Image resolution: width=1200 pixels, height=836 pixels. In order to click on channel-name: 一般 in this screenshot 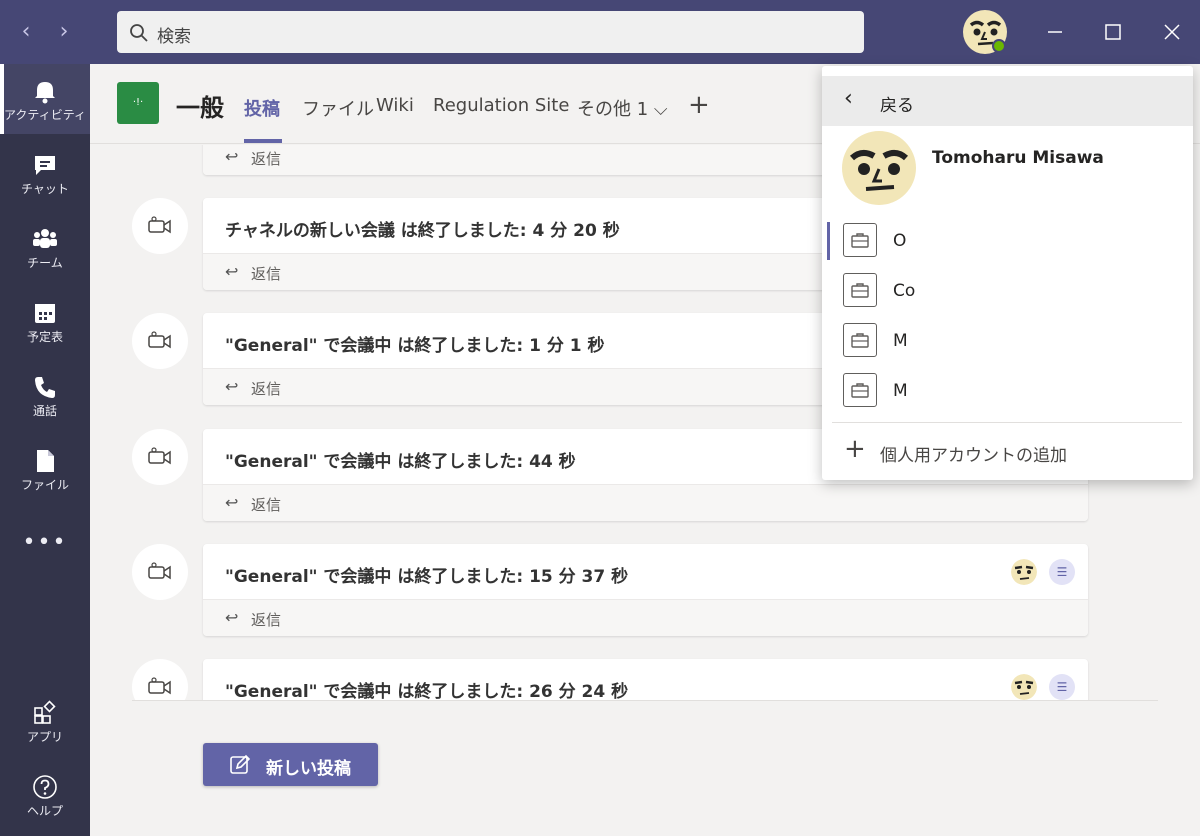, I will do `click(200, 108)`.